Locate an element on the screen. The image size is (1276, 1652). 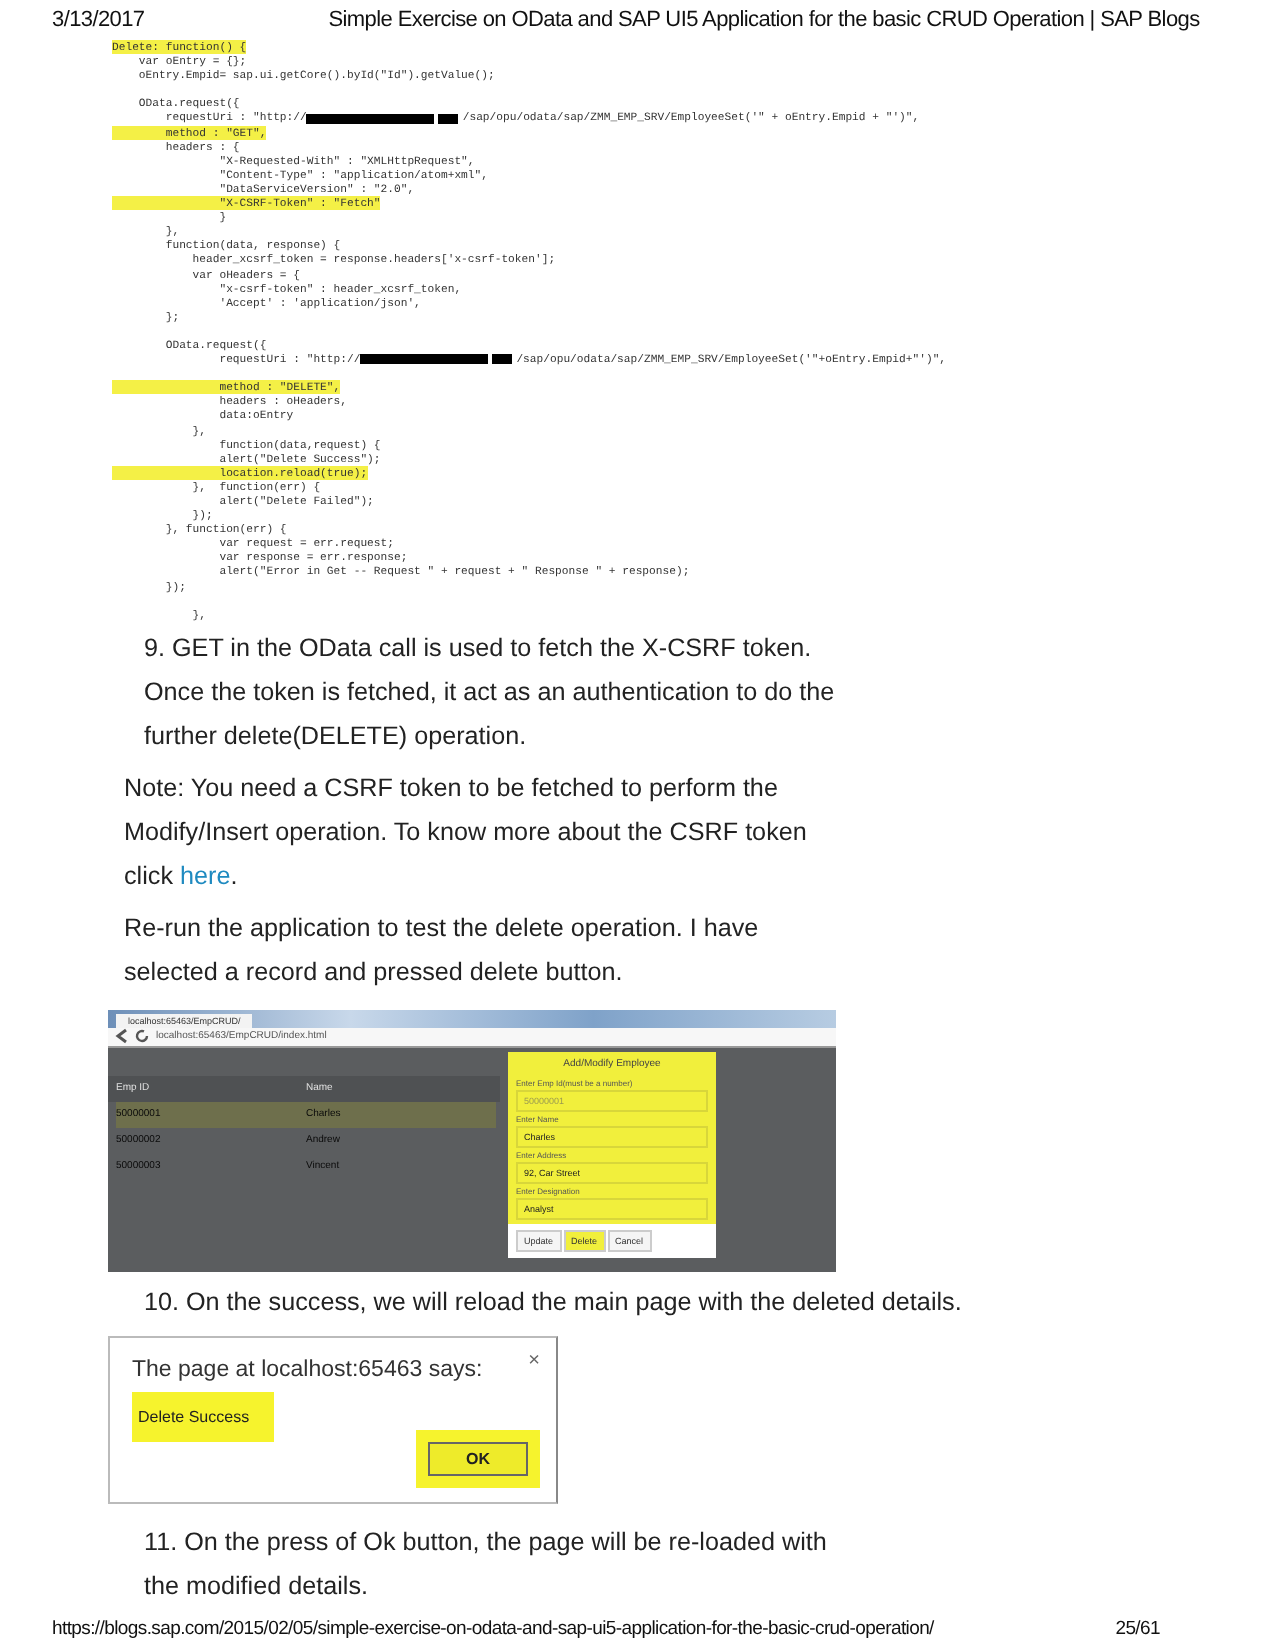
paragraph: Re-run the application to test the delete operation. I have selected a record and pressed delete button. is located at coordinates (442, 950).